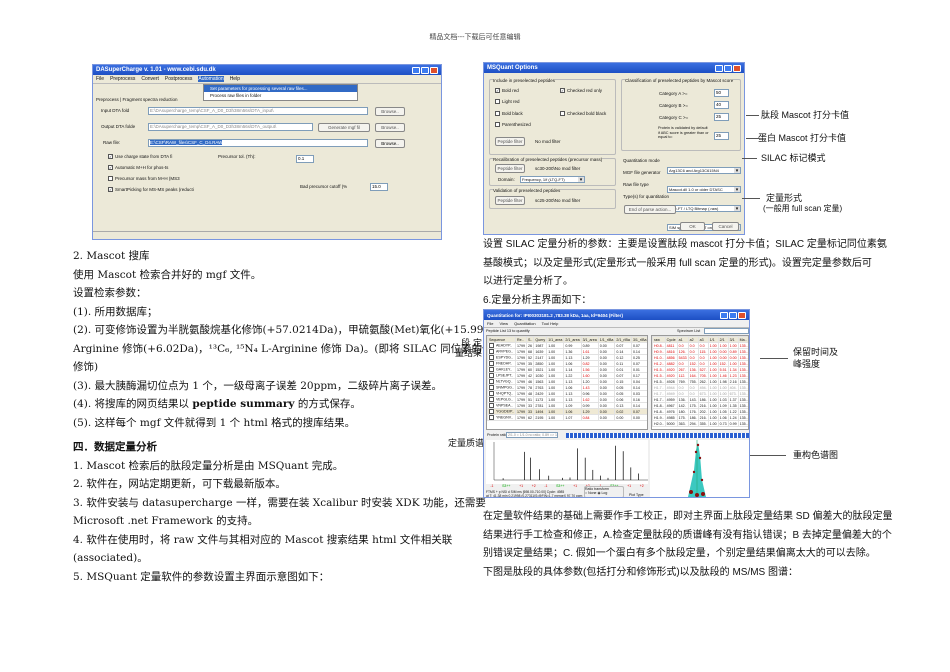 The width and height of the screenshot is (950, 672). What do you see at coordinates (510, 168) in the screenshot?
I see `recal-peptide-filter-button: Peptide filter` at bounding box center [510, 168].